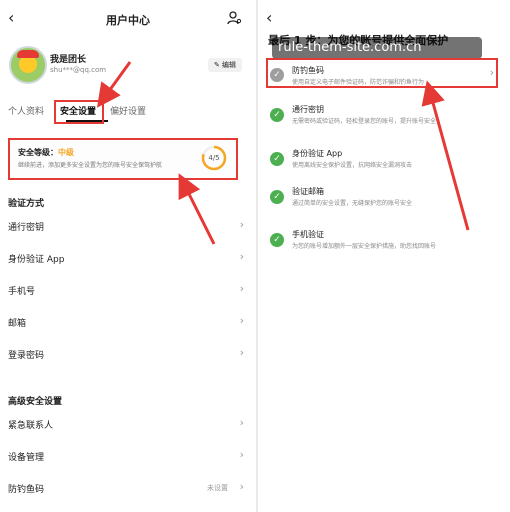 The height and width of the screenshot is (512, 510). I want to click on arrow-to-anti-phishing, so click(445, 155).